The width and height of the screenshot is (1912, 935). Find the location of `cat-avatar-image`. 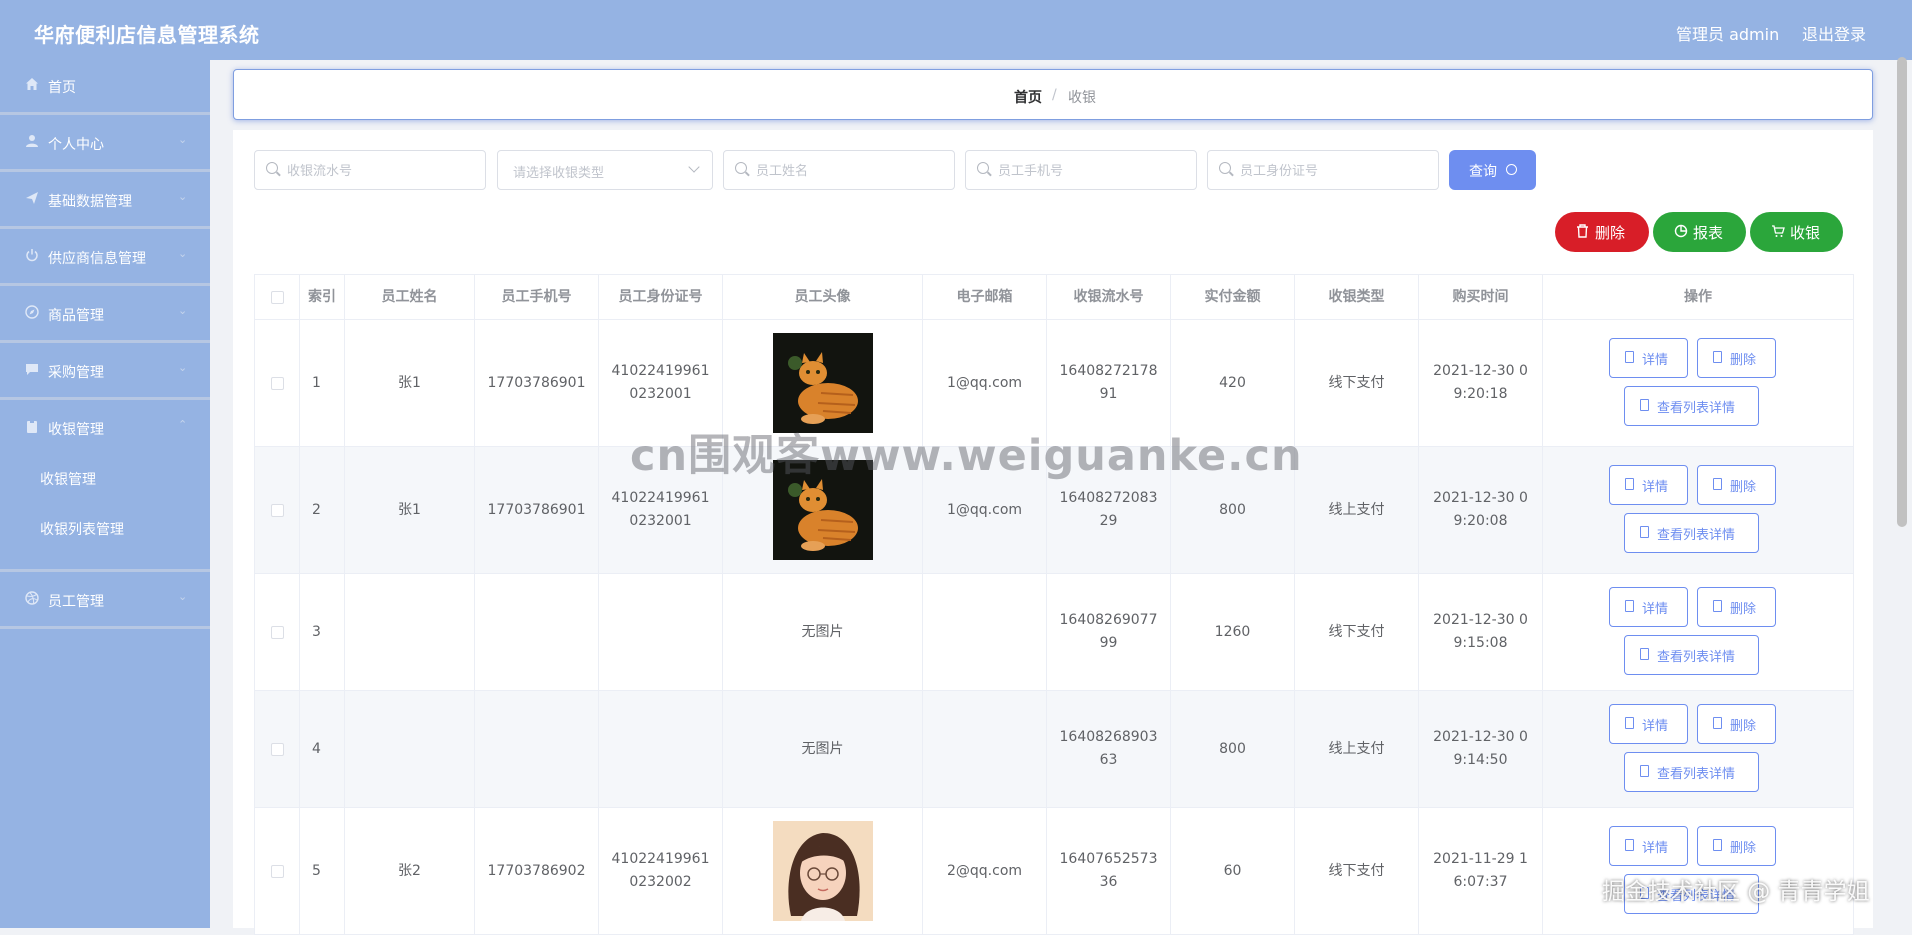

cat-avatar-image is located at coordinates (822, 383).